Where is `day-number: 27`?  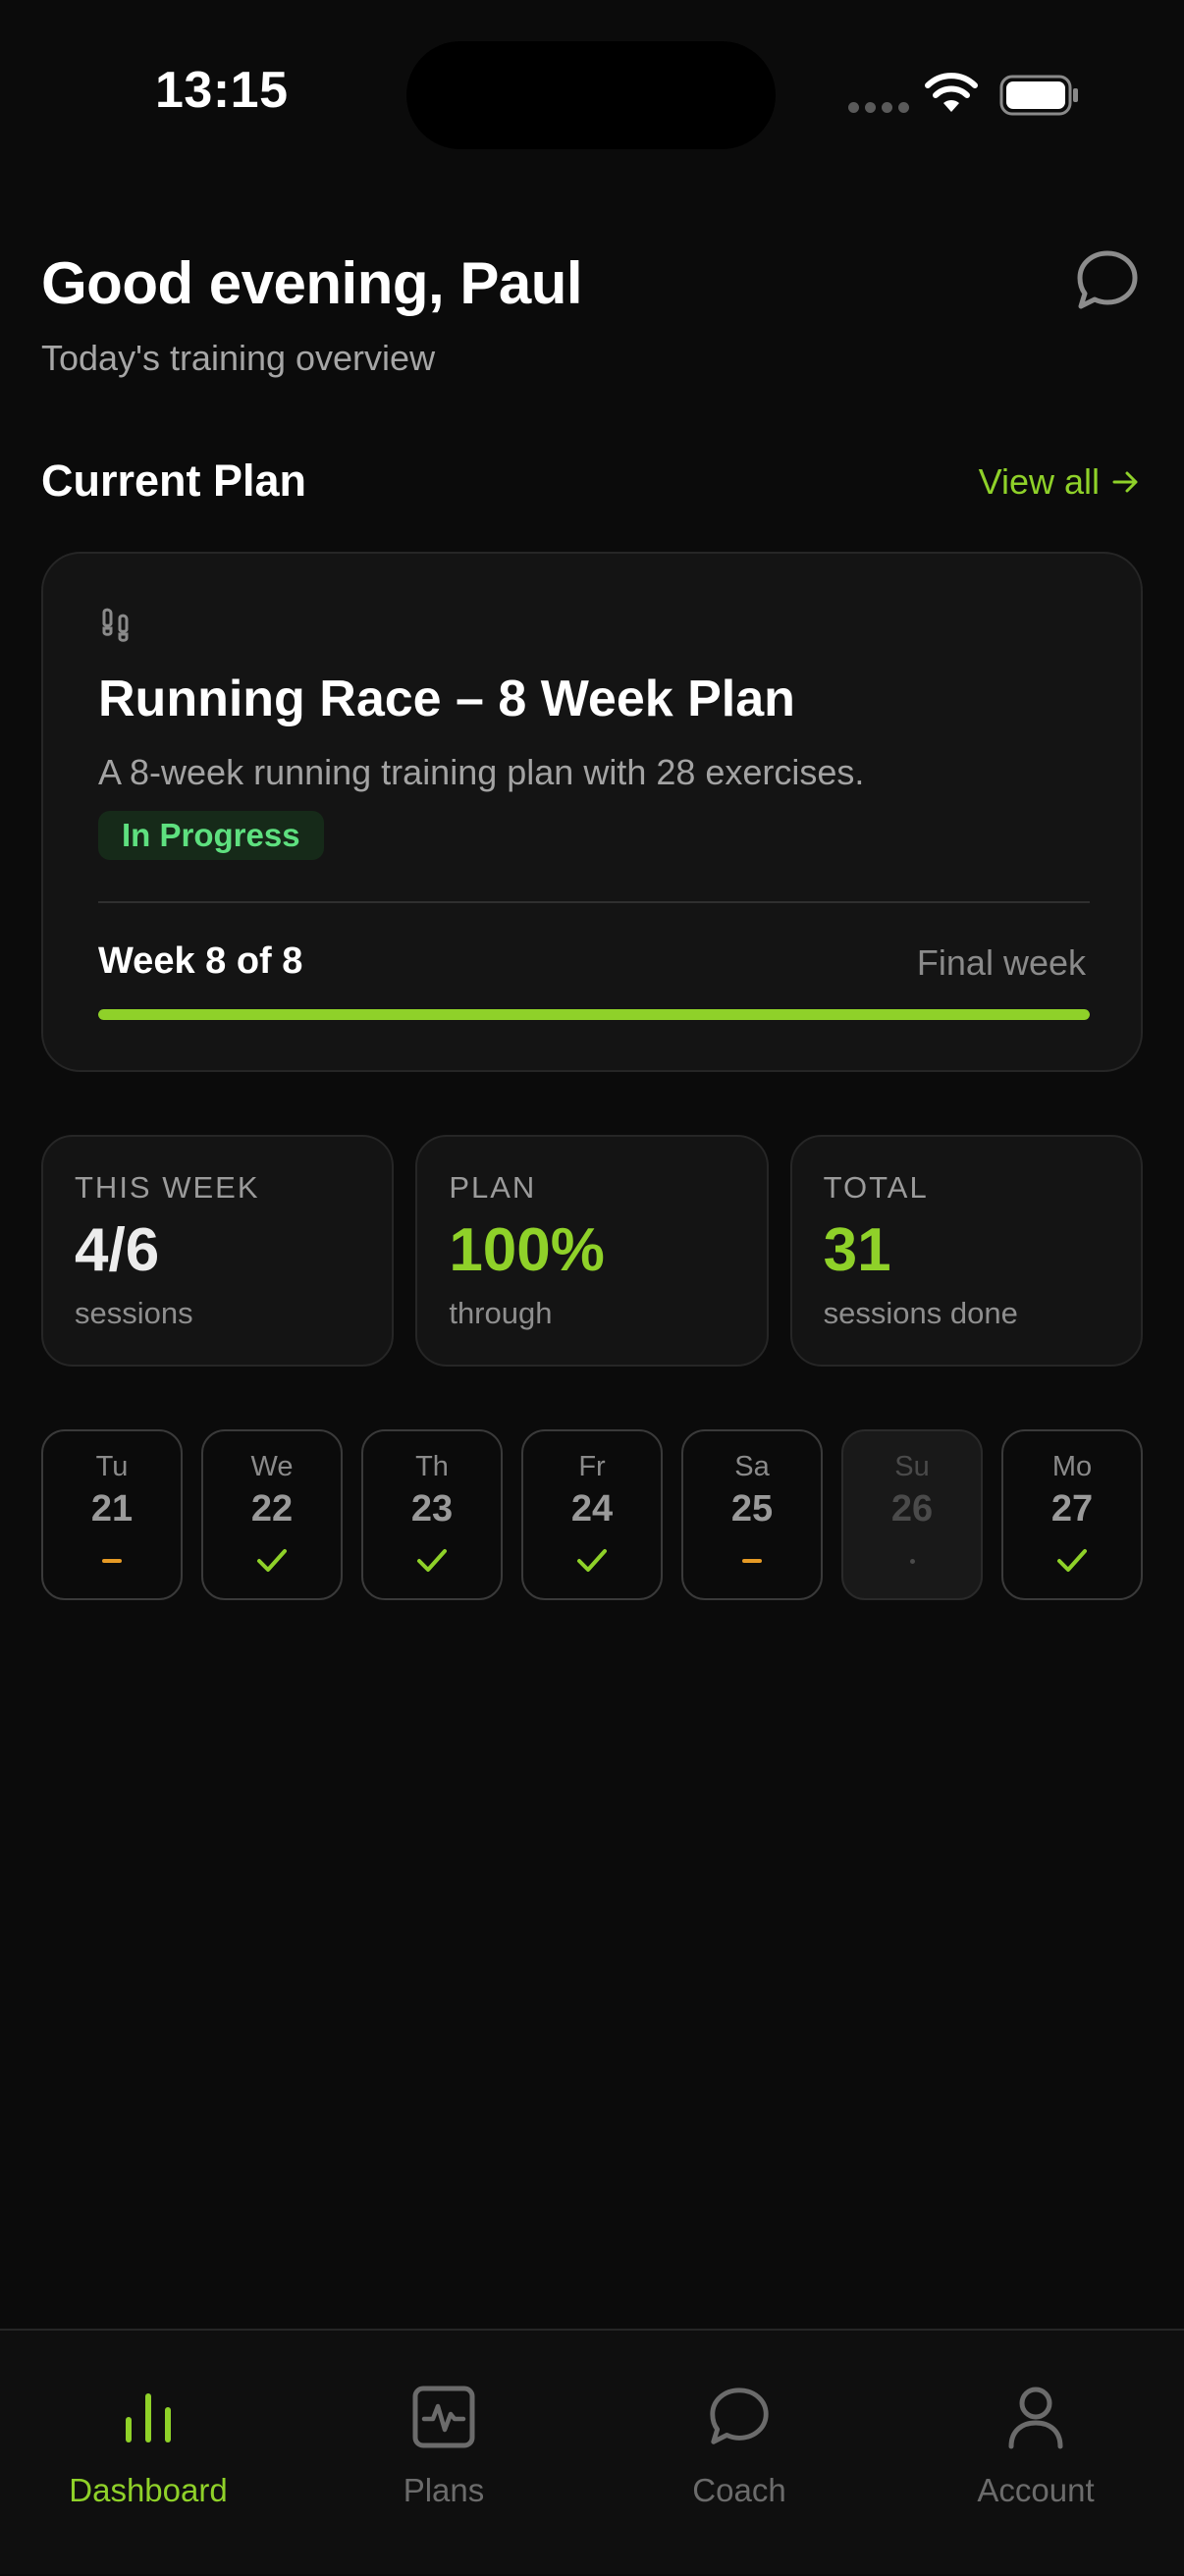 day-number: 27 is located at coordinates (1072, 1509).